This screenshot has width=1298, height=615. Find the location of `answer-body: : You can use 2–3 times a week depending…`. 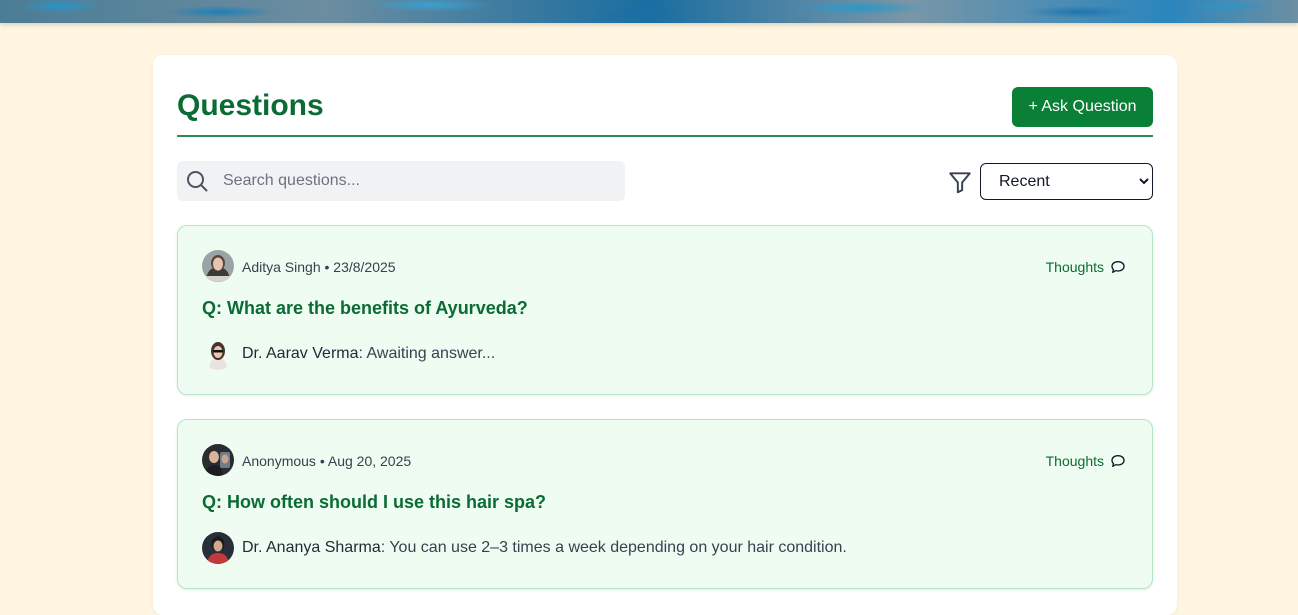

answer-body: : You can use 2–3 times a week depending… is located at coordinates (613, 547).